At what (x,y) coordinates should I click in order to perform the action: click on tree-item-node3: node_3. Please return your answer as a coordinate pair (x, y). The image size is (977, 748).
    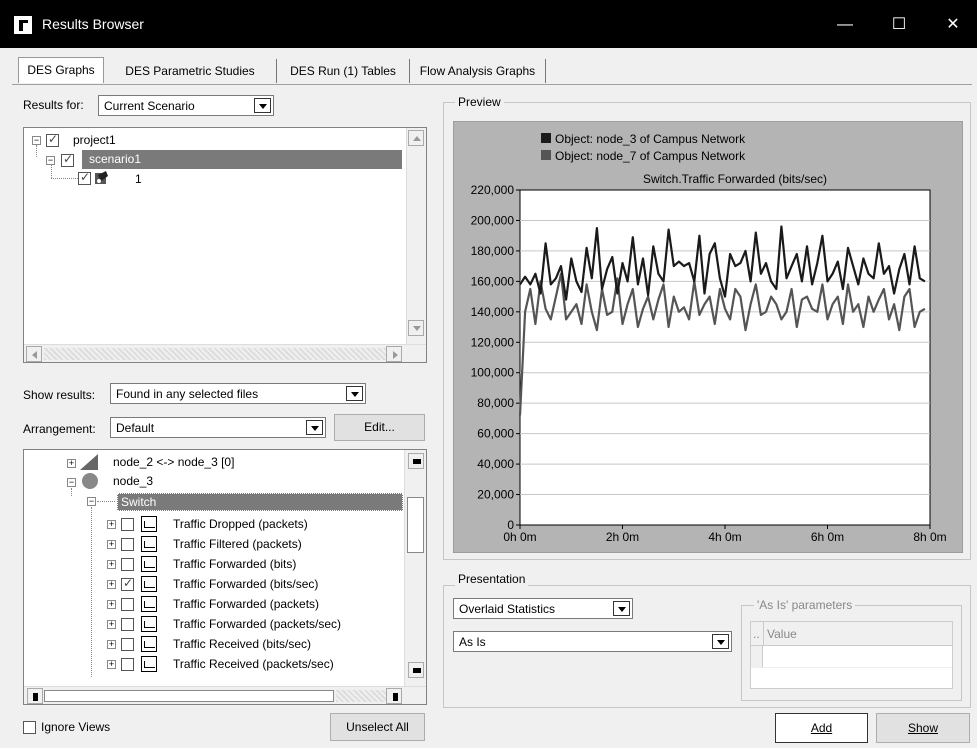
    Looking at the image, I should click on (133, 481).